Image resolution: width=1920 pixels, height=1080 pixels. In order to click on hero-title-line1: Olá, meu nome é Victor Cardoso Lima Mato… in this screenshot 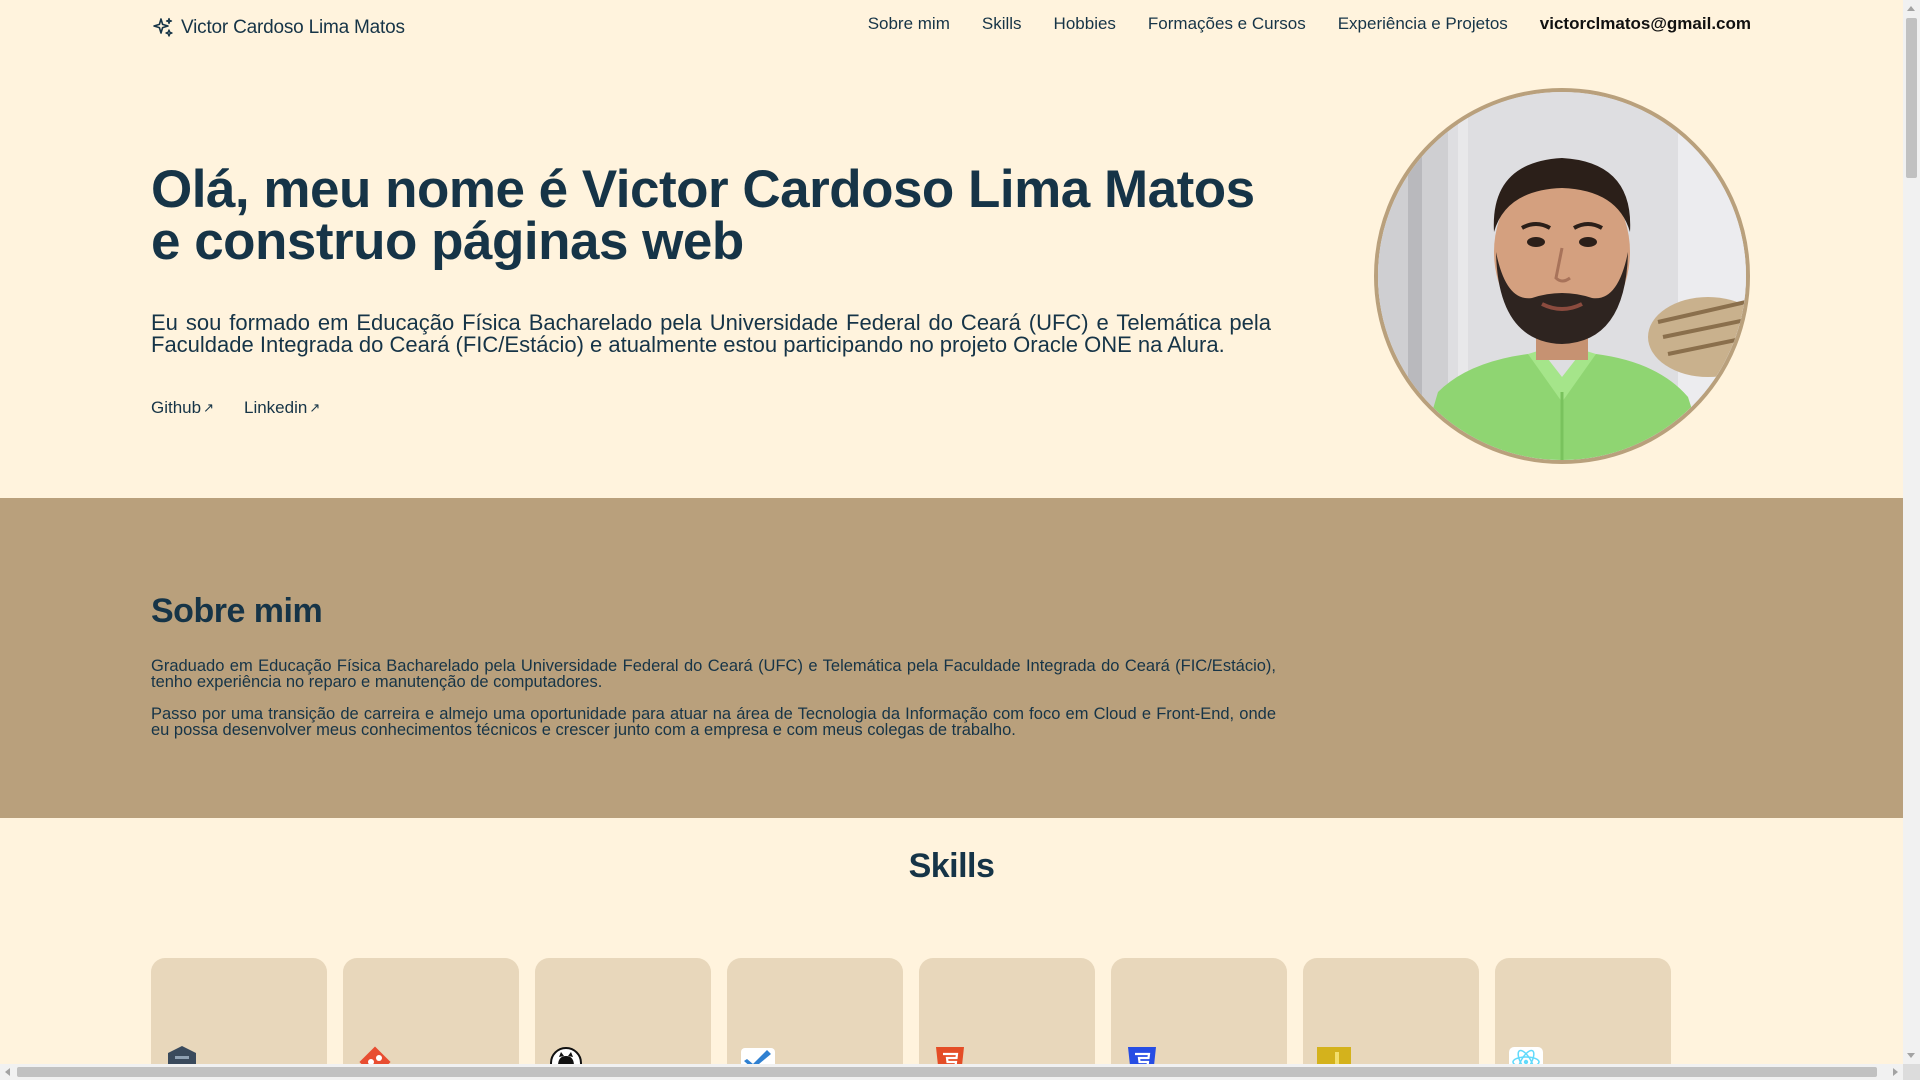, I will do `click(703, 189)`.